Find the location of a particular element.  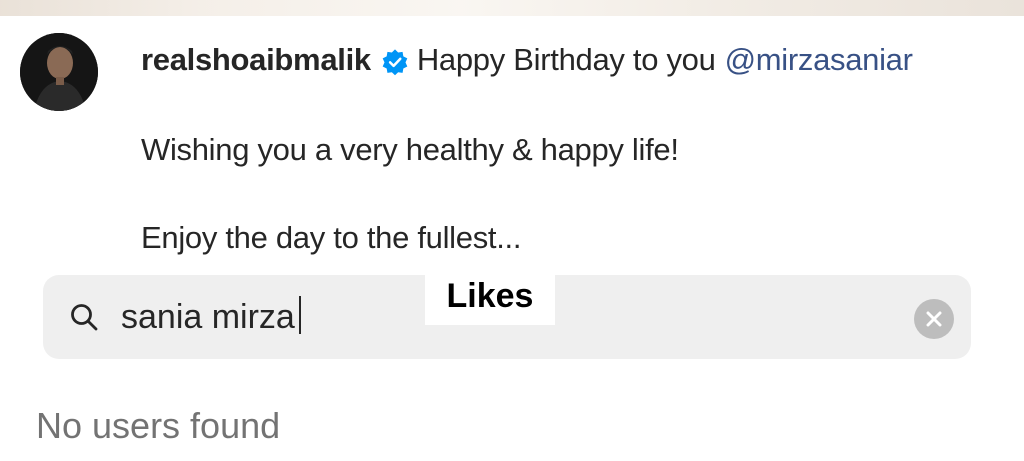

search-input-value: sania mirza is located at coordinates (208, 317).